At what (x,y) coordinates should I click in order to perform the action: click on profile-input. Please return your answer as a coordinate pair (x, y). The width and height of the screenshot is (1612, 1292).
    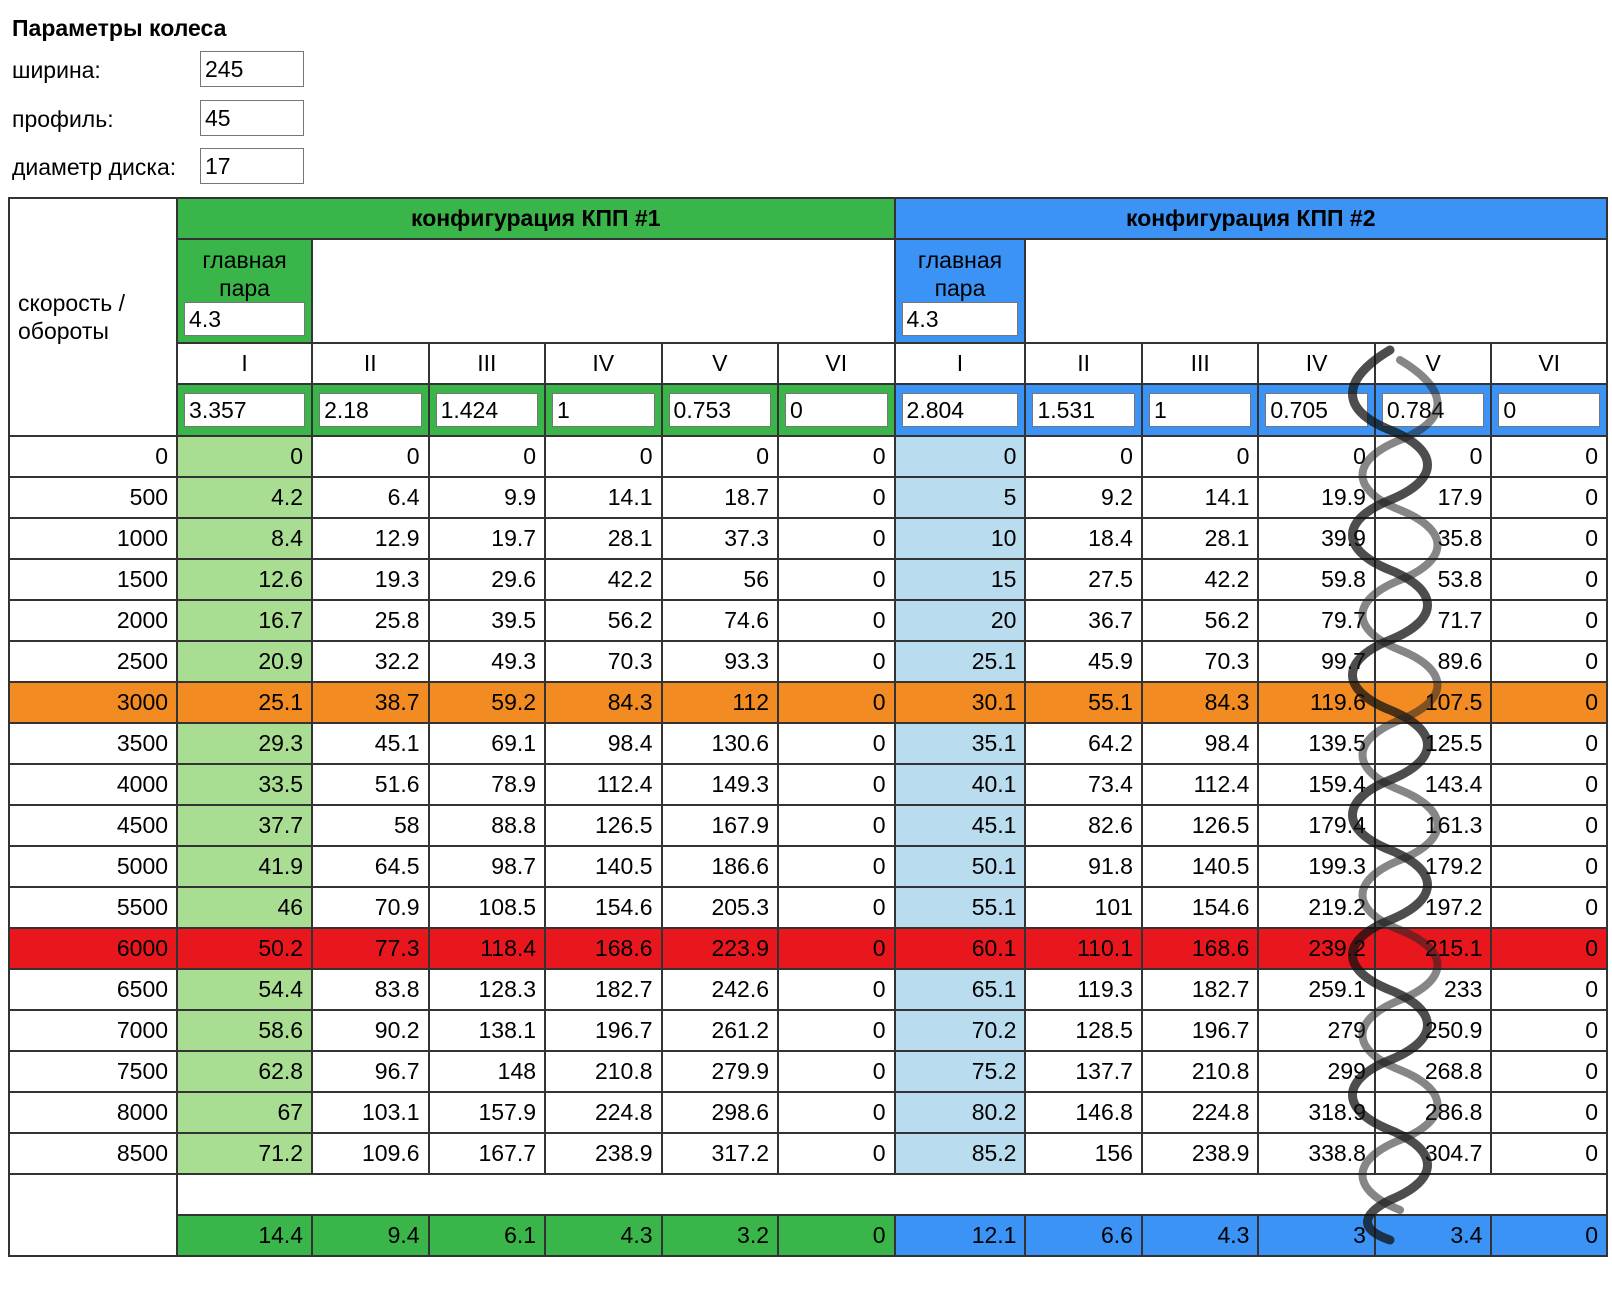
    Looking at the image, I should click on (252, 118).